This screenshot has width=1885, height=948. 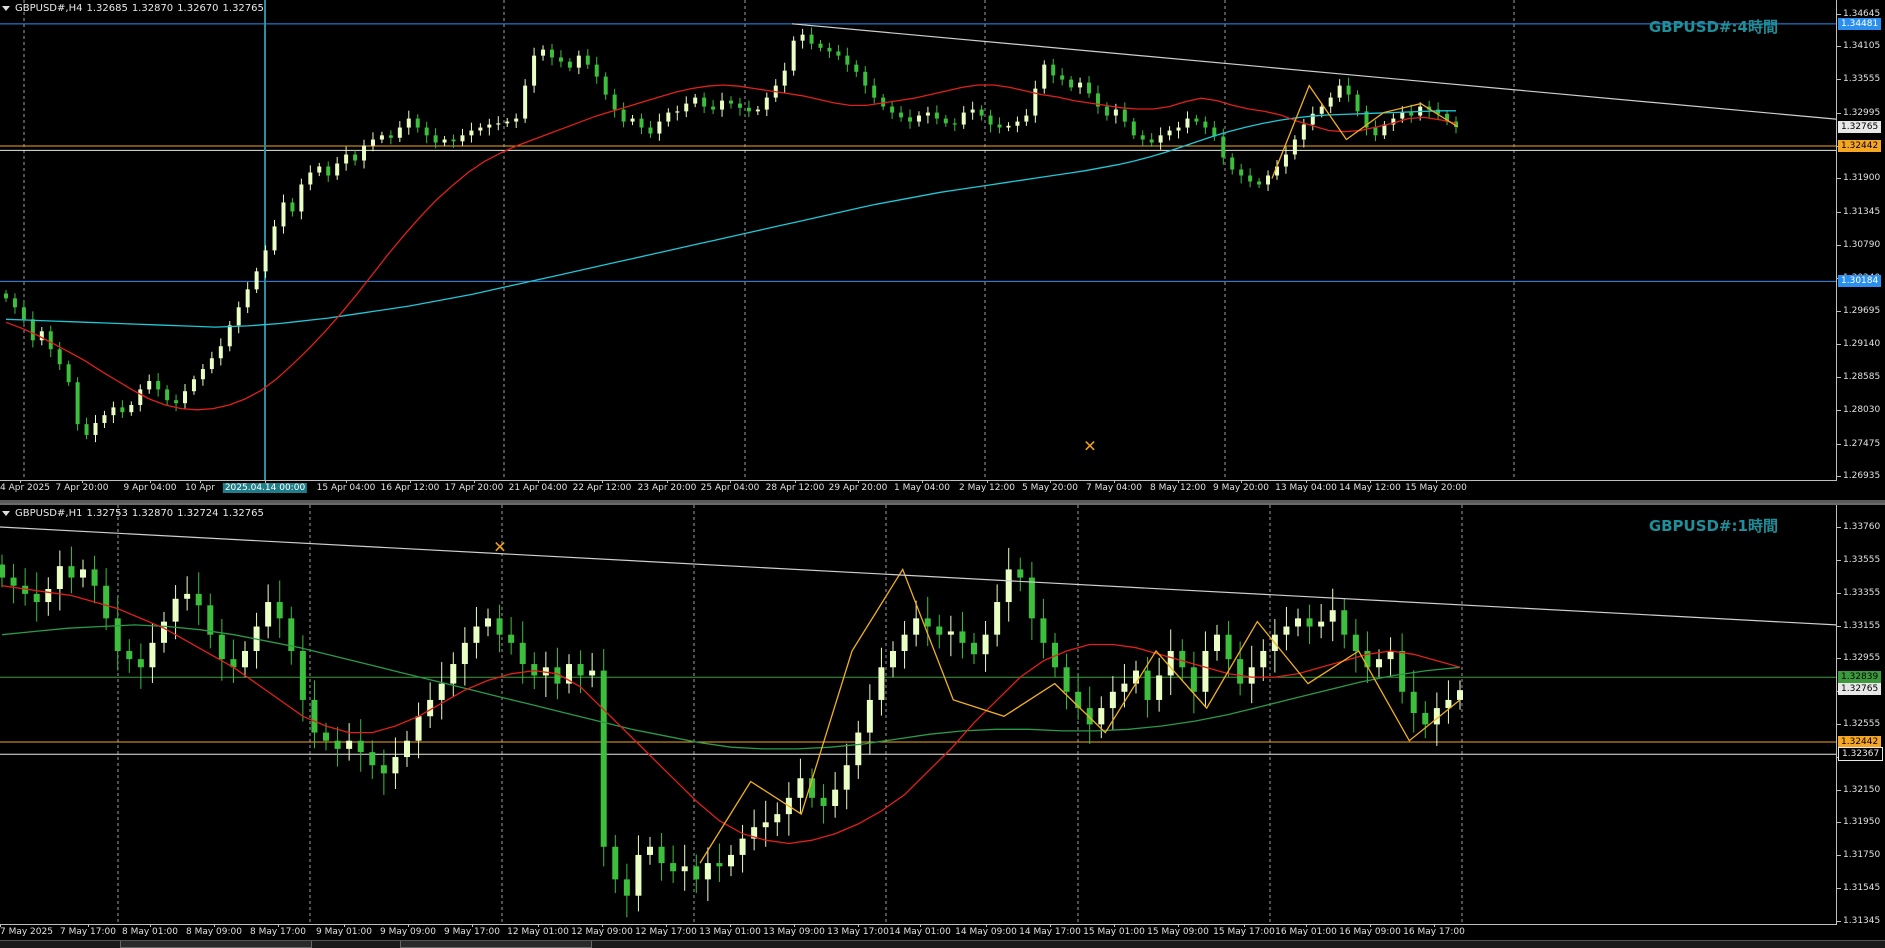 I want to click on h1-order-marker-icon: ✕, so click(x=499, y=547).